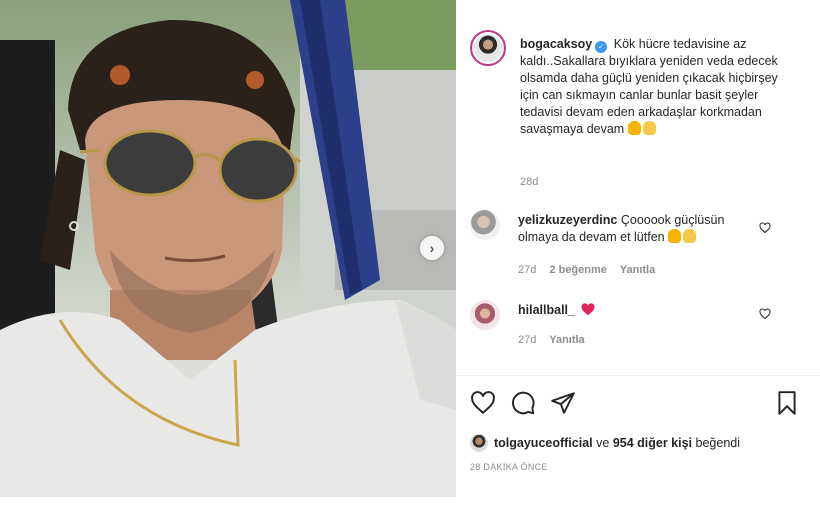  Describe the element at coordinates (787, 403) in the screenshot. I see `bookmark-icon` at that location.